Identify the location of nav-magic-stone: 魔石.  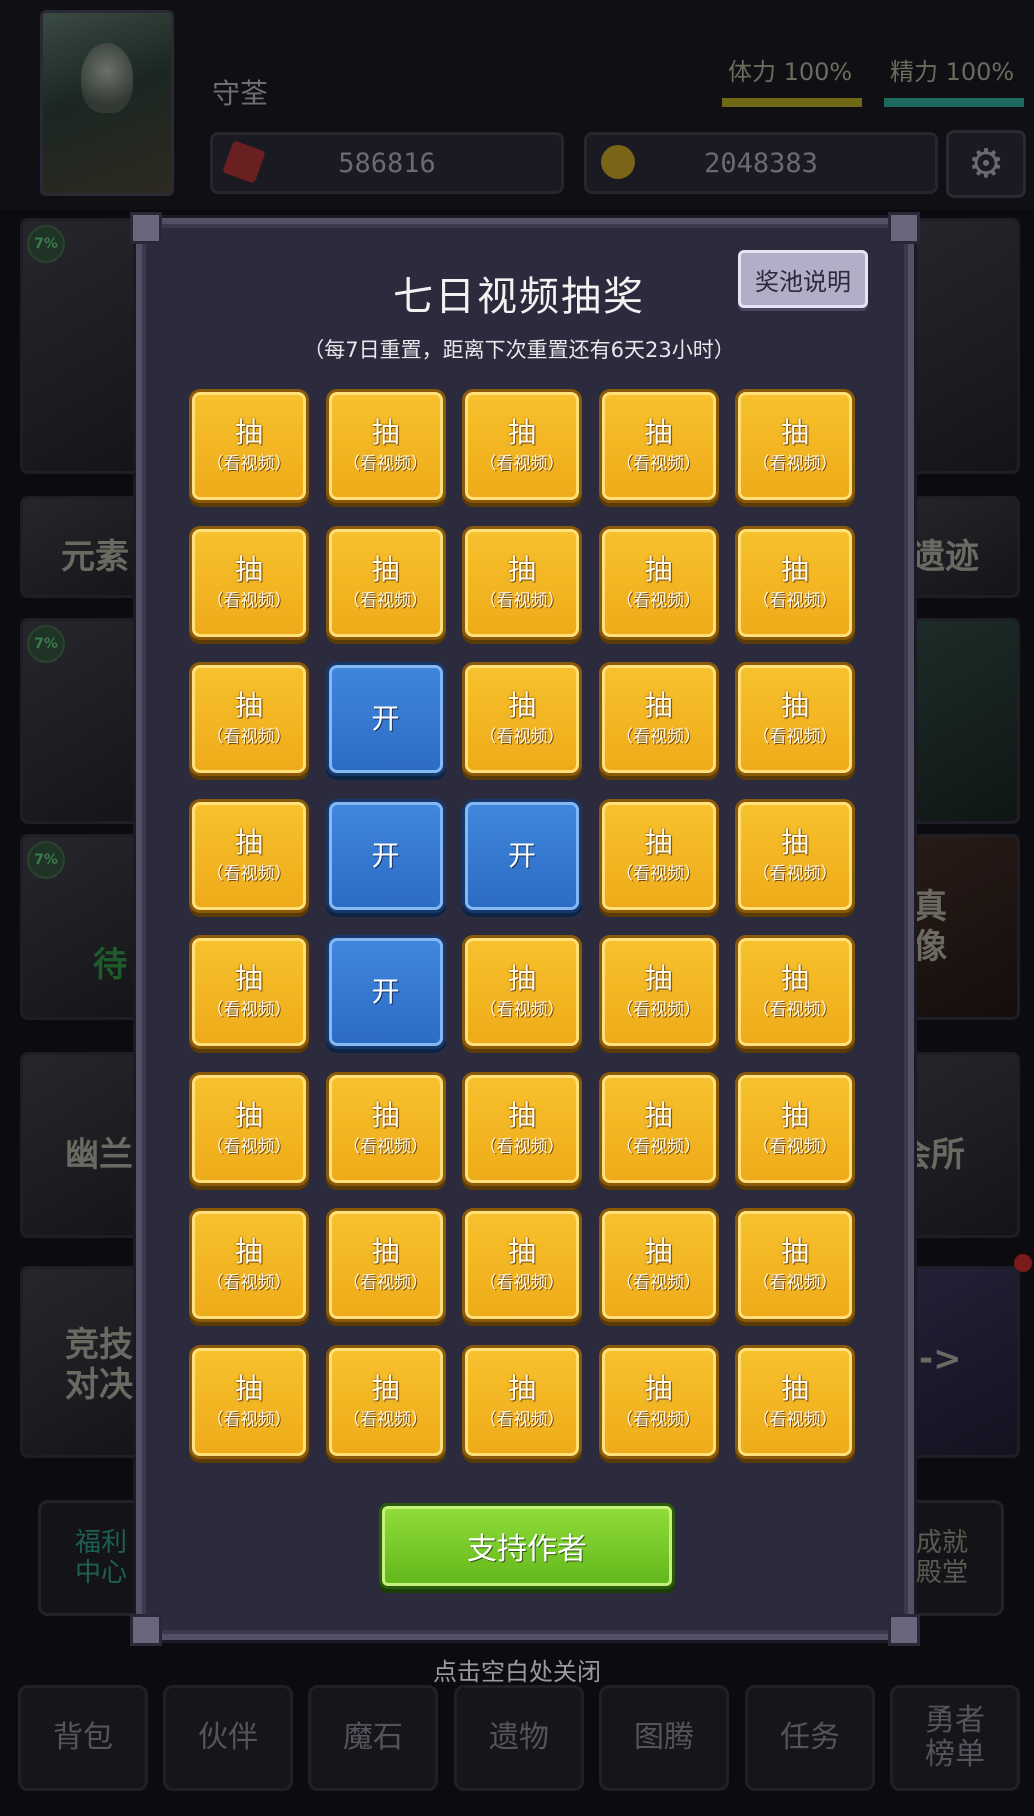
(373, 1738).